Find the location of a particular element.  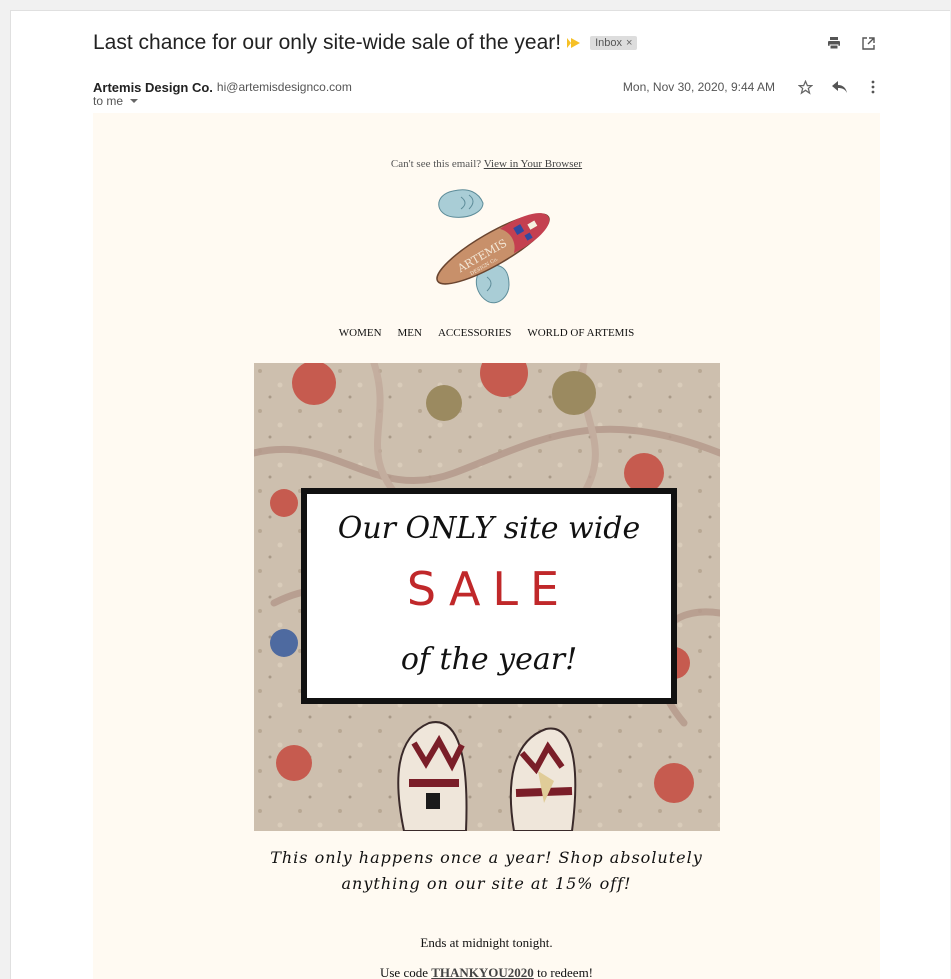

left-slipper is located at coordinates (432, 776).